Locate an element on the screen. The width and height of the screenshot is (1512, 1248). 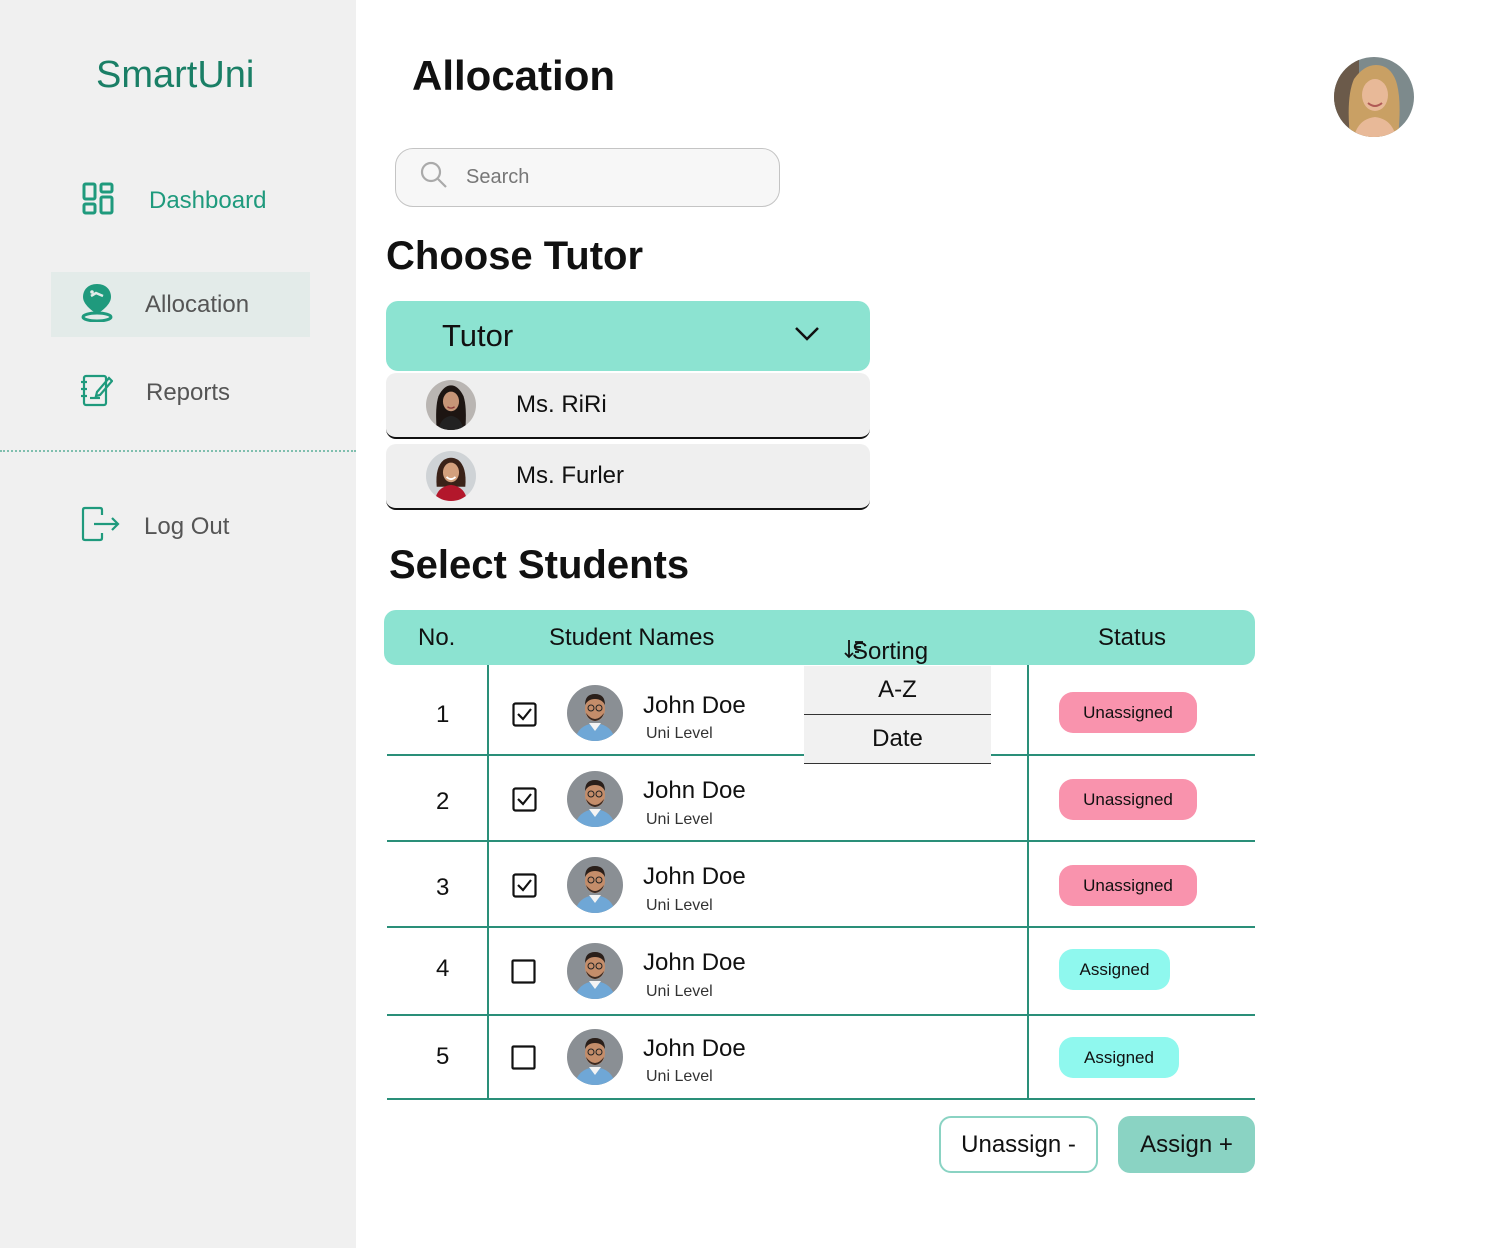
row-number: 1 is located at coordinates (443, 714).